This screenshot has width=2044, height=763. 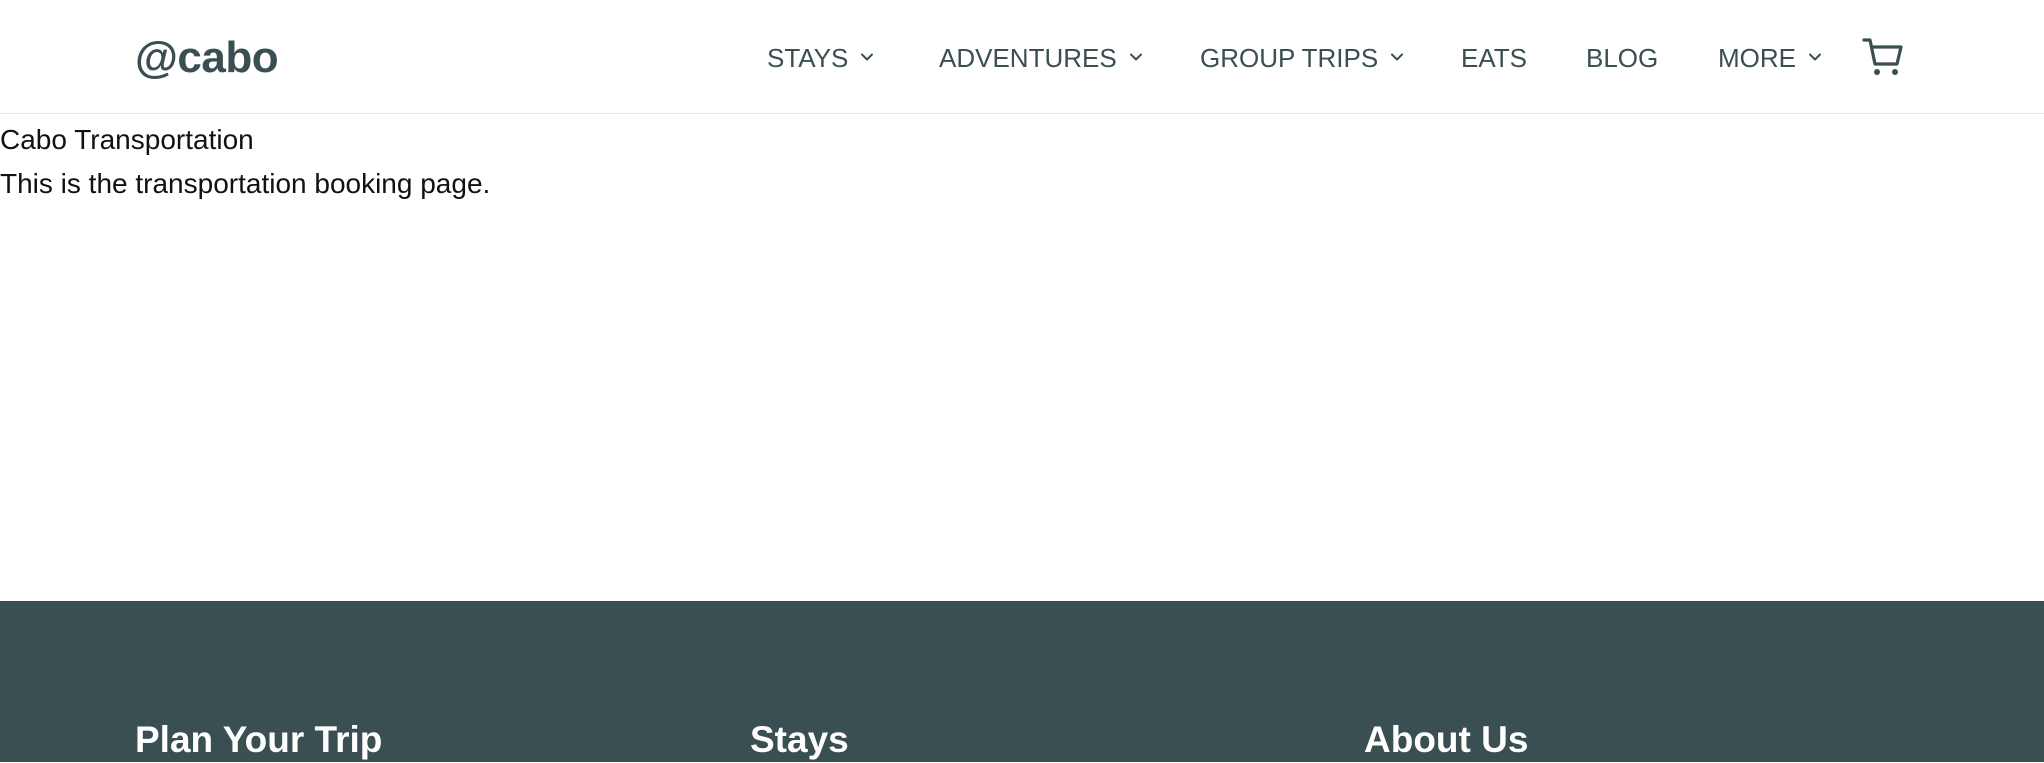 I want to click on footer-heading-plan-your-trip: Plan Your Trip, so click(x=259, y=739).